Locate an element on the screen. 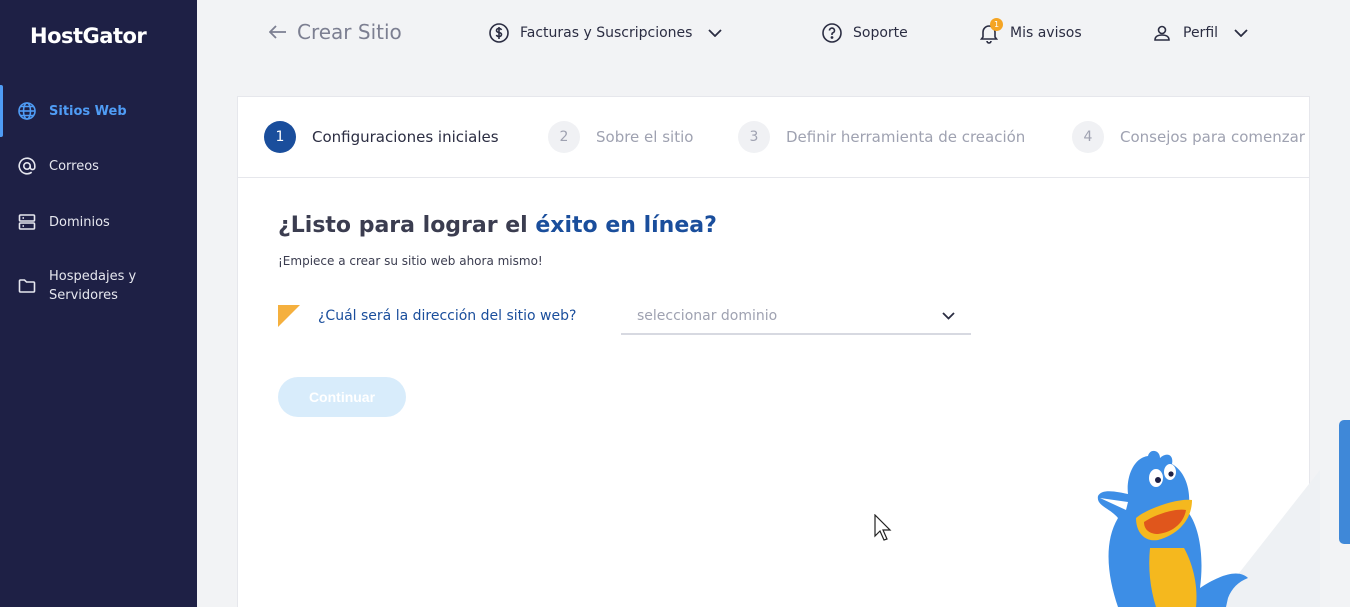 This screenshot has width=1350, height=607. step-1: 1 Configuraciones iniciales is located at coordinates (381, 137).